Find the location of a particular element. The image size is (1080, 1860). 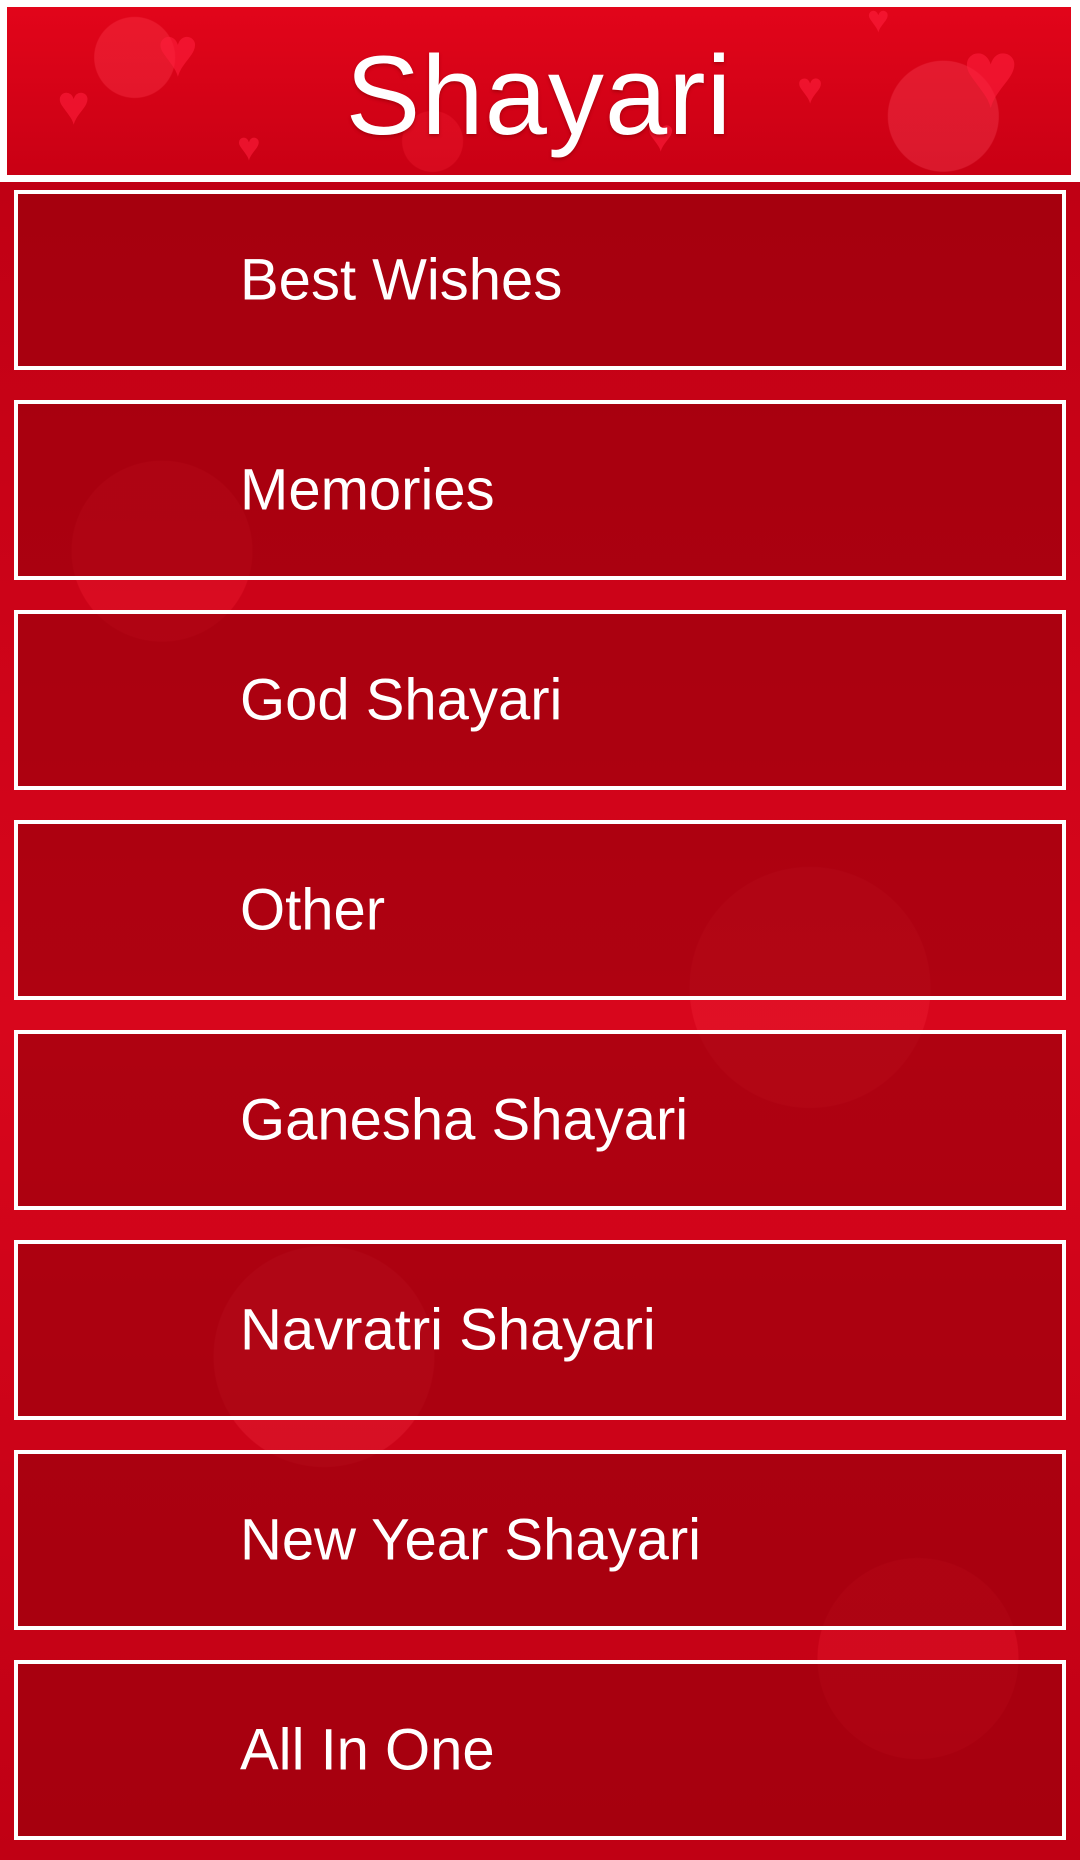

menu-item-label: Navratri Shayari is located at coordinates (448, 1330).